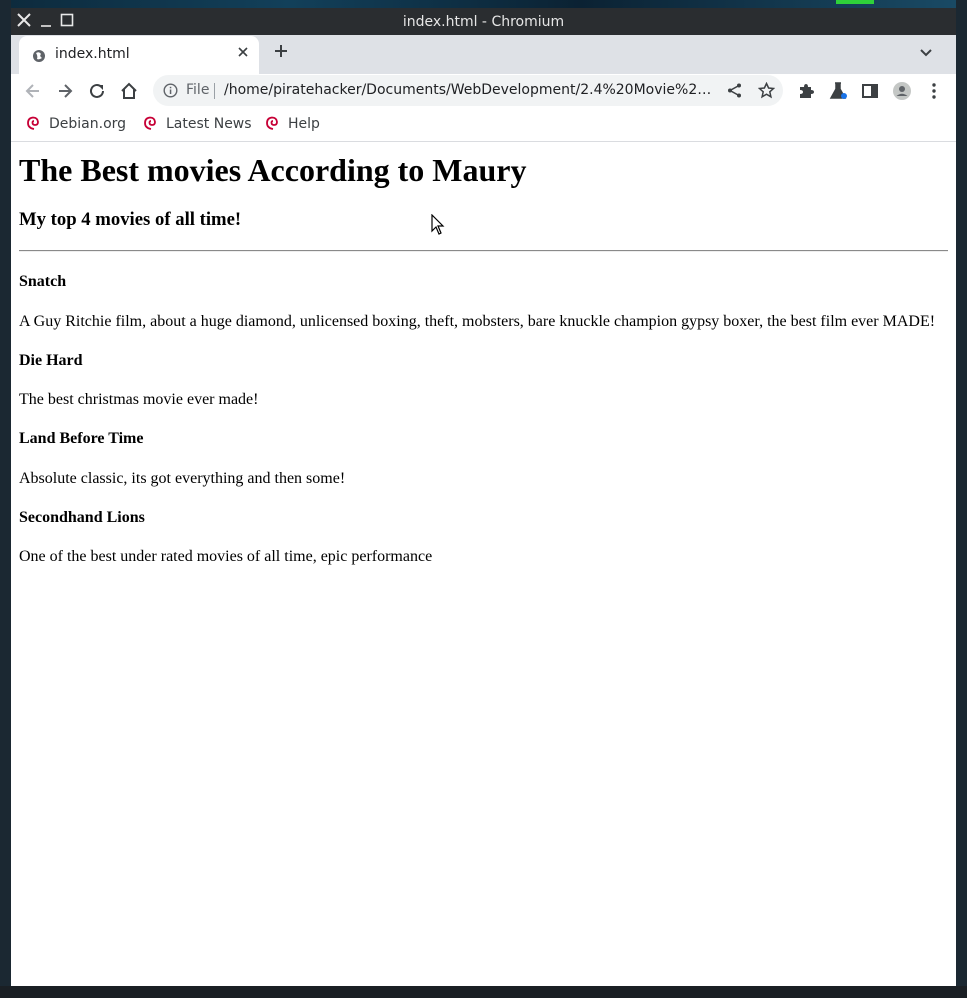 The image size is (967, 998). I want to click on site-info-icon, so click(170, 90).